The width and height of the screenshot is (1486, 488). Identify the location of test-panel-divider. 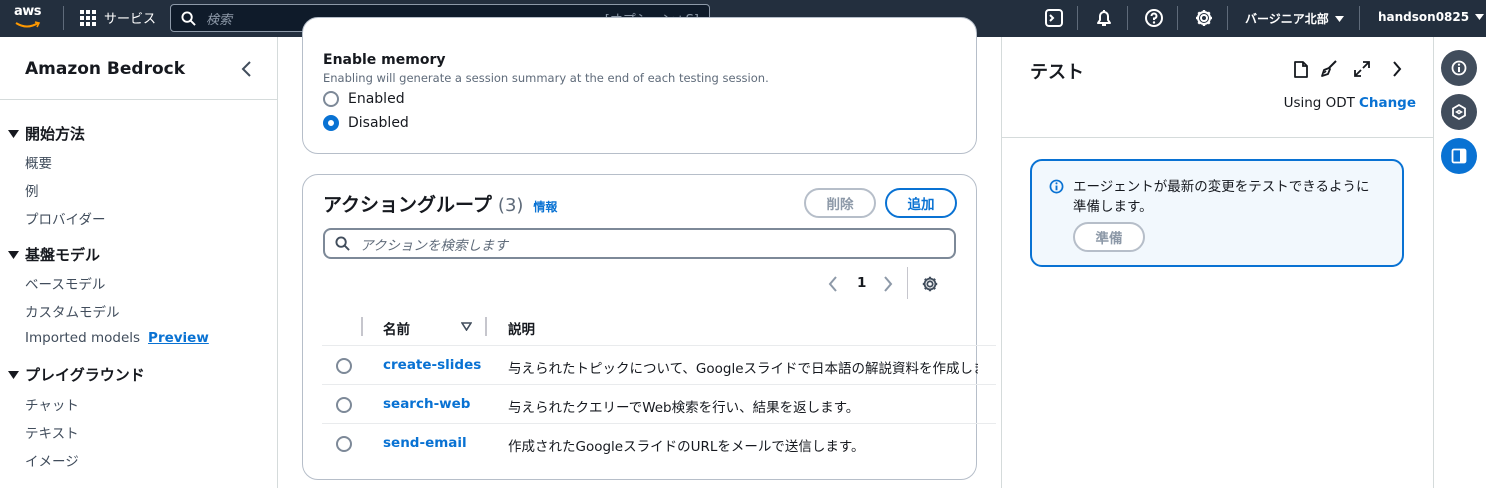
(1217, 137).